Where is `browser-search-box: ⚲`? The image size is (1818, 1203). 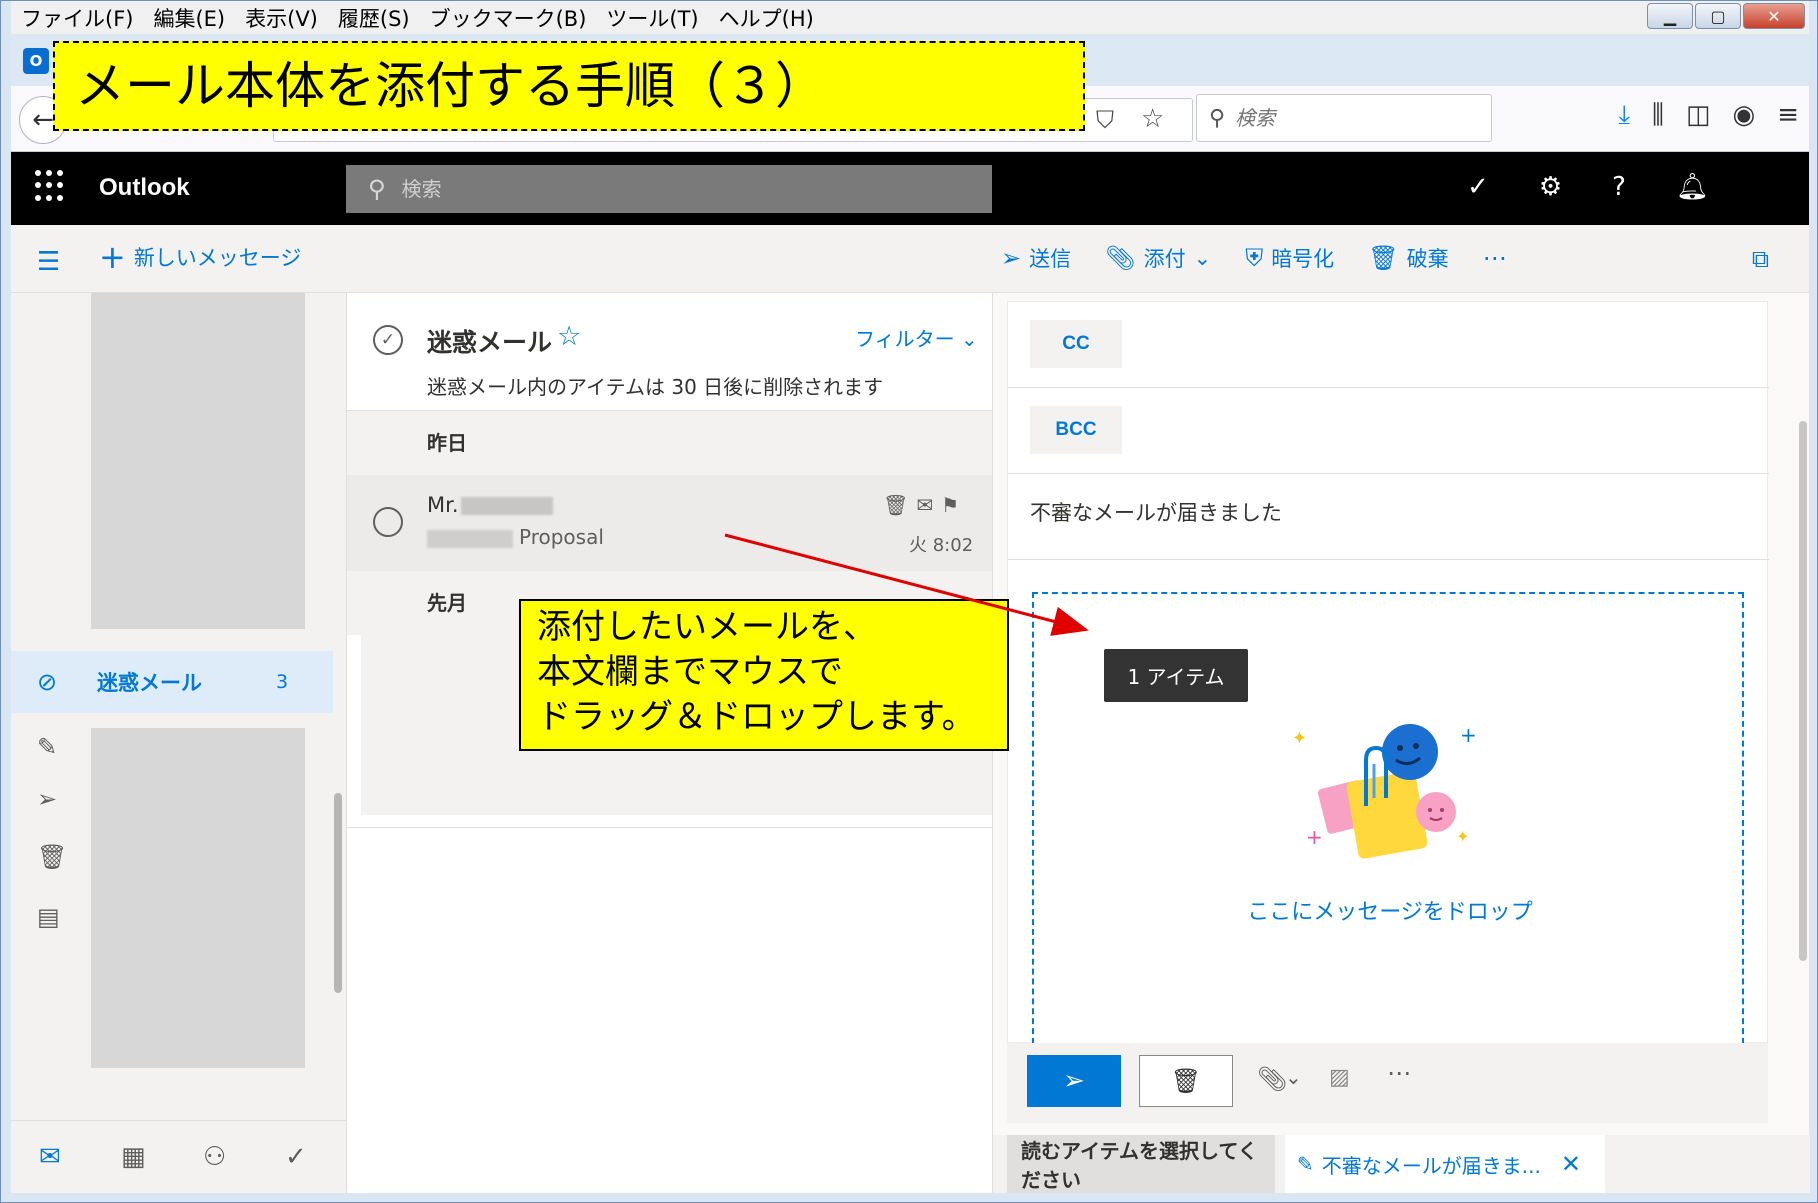
browser-search-box: ⚲ is located at coordinates (1344, 118).